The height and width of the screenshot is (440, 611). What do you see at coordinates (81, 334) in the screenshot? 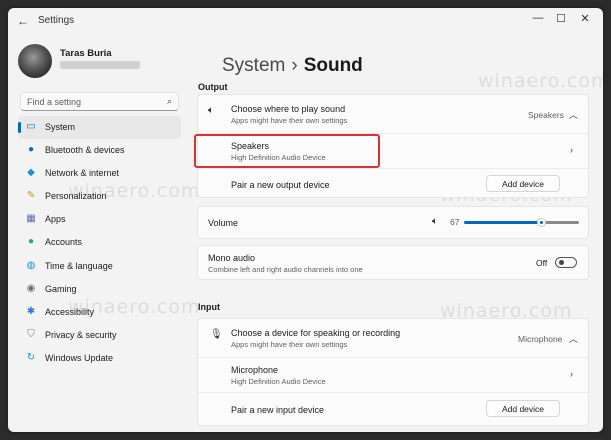
I see `sidebar-item-label: Privacy & security` at bounding box center [81, 334].